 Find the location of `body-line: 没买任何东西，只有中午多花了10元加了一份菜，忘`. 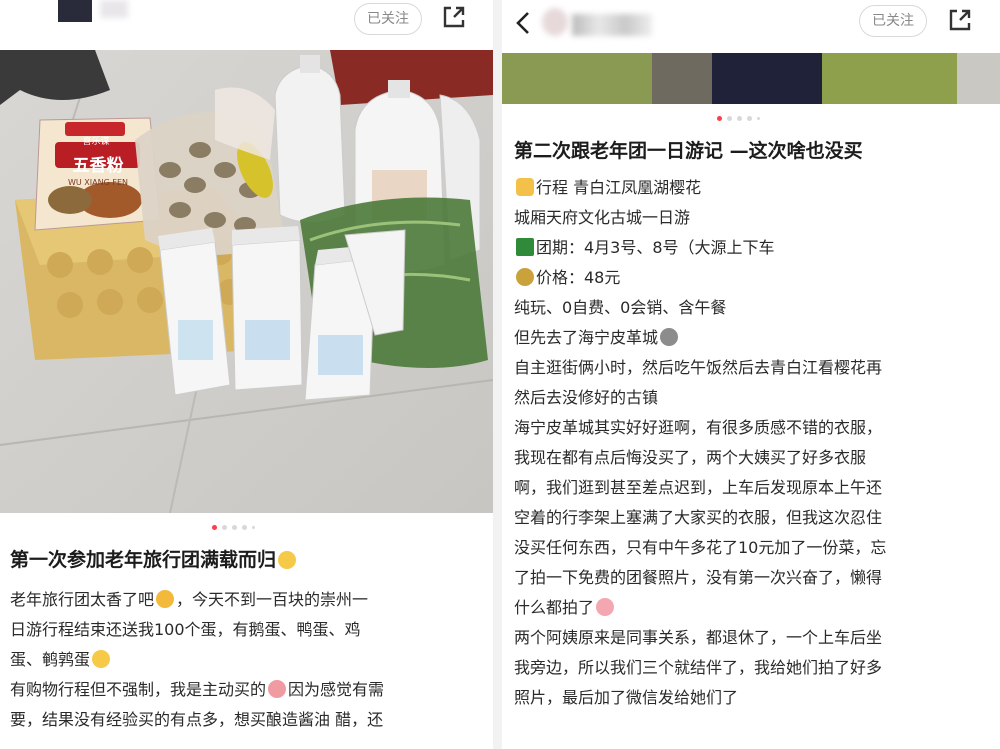

body-line: 没买任何东西，只有中午多花了10元加了一份菜，忘 is located at coordinates (700, 547).